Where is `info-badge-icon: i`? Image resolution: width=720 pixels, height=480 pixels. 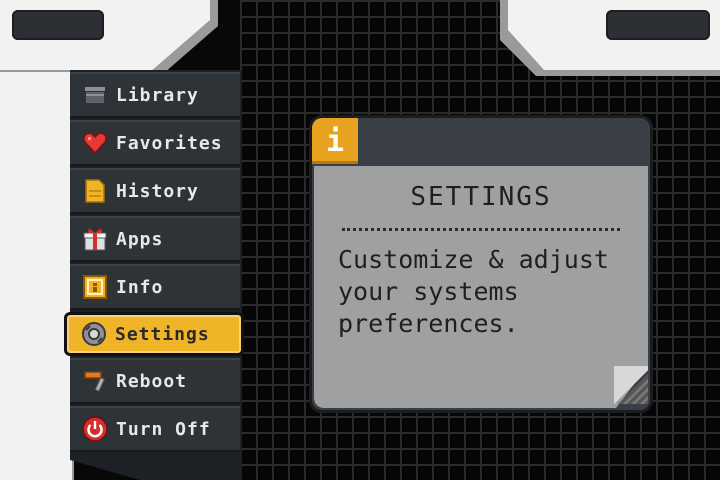 info-badge-icon: i is located at coordinates (335, 141).